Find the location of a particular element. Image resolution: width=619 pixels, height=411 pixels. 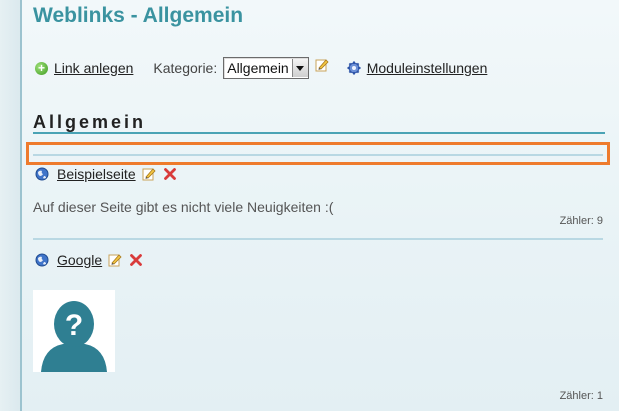

highlight-box is located at coordinates (318, 153).